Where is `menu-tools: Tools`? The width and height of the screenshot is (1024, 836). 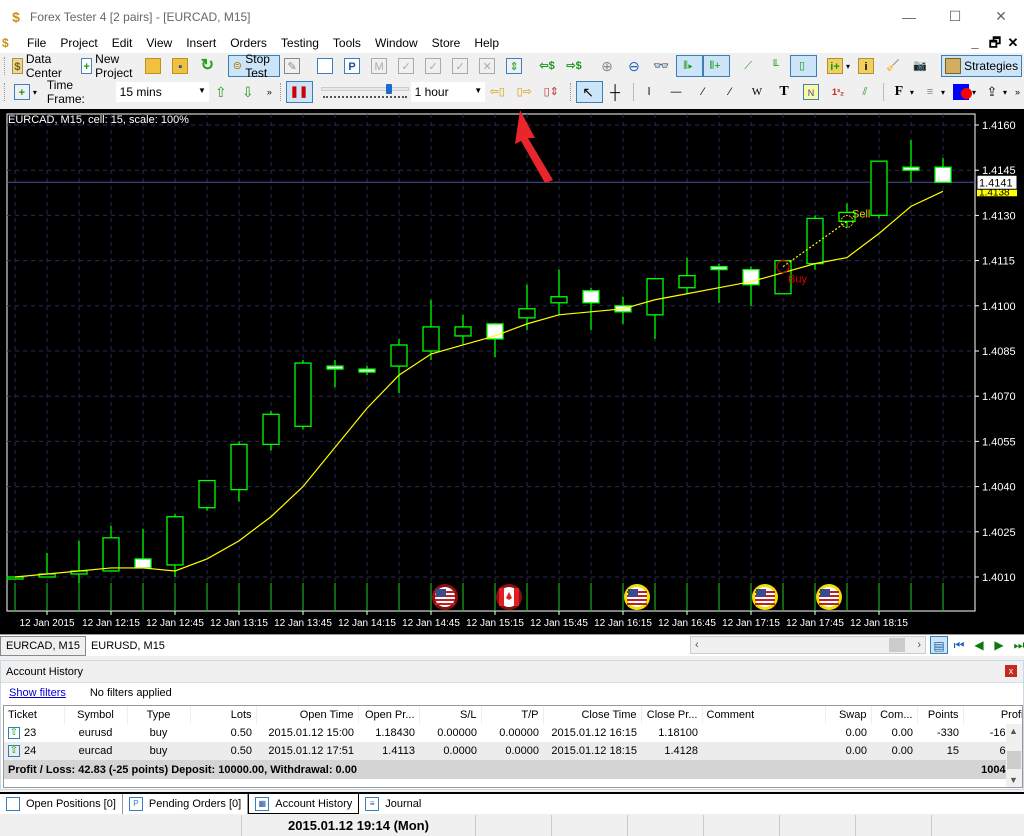 menu-tools: Tools is located at coordinates (347, 43).